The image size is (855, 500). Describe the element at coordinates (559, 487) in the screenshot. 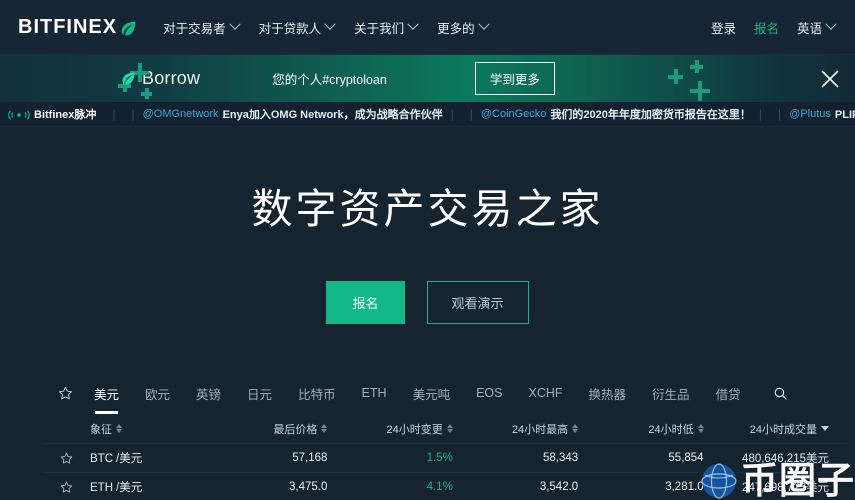

I see `cell-24h-high: 3,542.0` at that location.